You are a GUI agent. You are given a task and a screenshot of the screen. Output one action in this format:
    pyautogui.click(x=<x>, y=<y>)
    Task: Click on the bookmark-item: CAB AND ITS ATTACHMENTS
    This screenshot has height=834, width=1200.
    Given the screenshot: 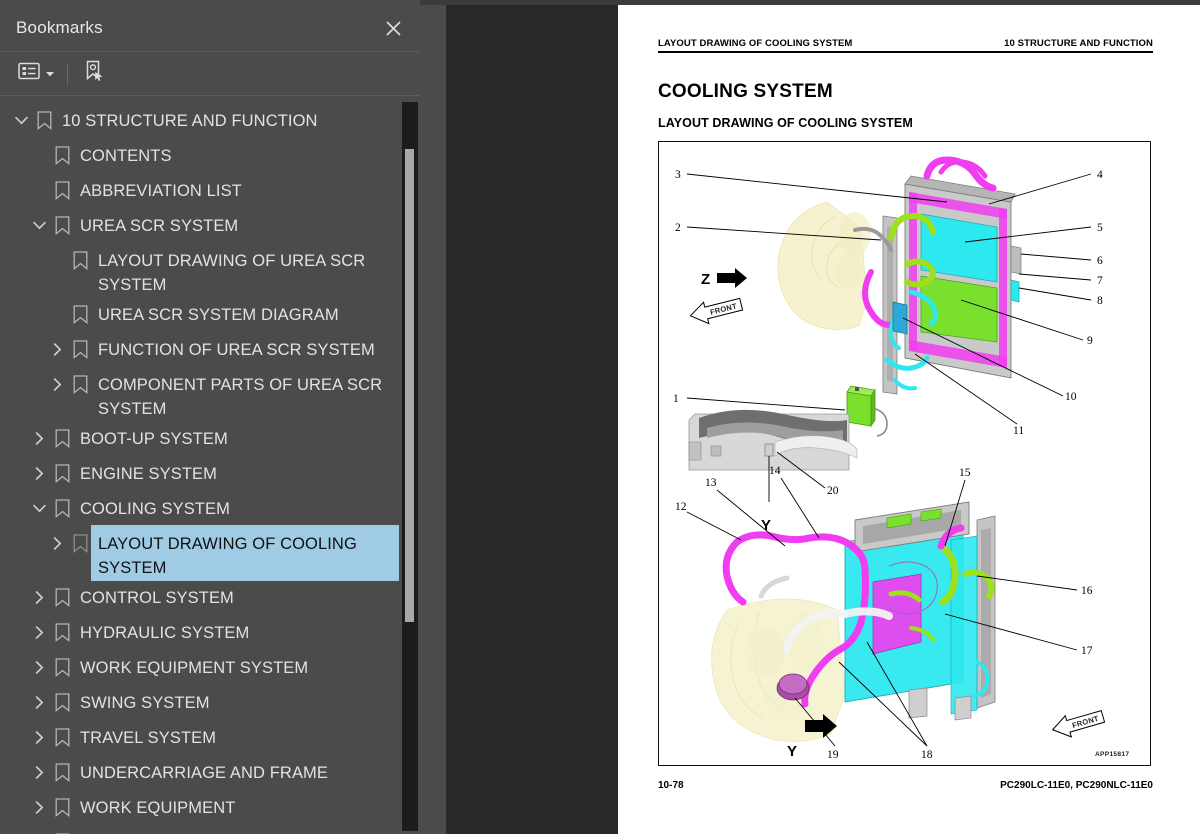 What is the action you would take?
    pyautogui.click(x=210, y=829)
    